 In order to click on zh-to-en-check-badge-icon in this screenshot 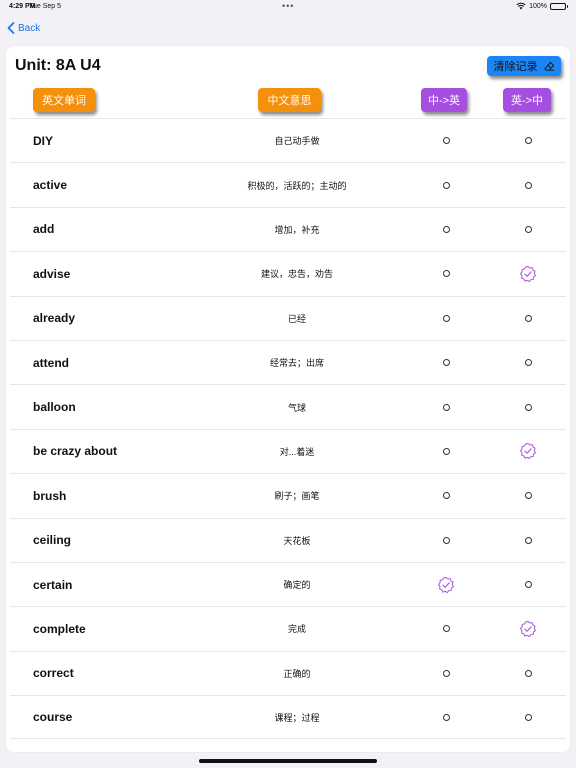, I will do `click(446, 584)`.